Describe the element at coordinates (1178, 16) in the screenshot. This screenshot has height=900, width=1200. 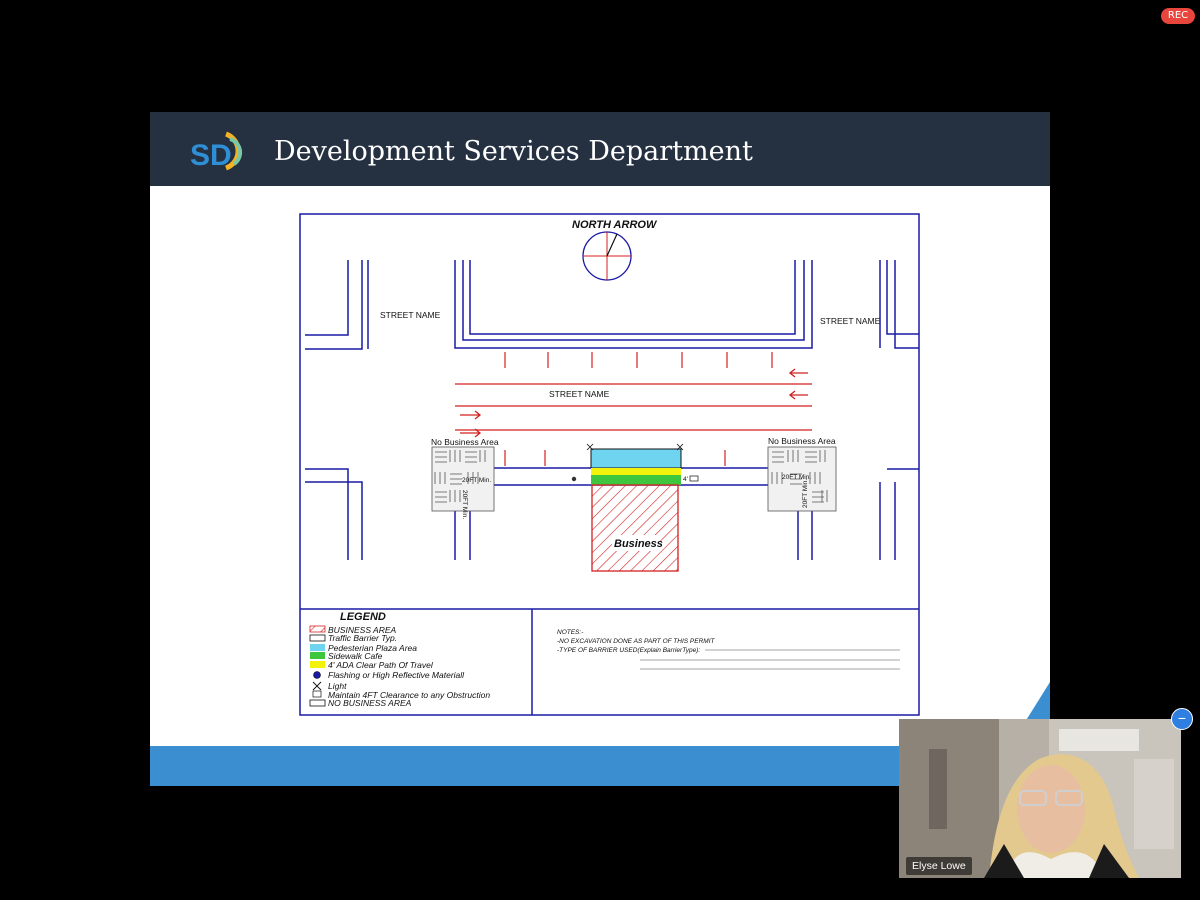
I see `recording-badge: REC` at that location.